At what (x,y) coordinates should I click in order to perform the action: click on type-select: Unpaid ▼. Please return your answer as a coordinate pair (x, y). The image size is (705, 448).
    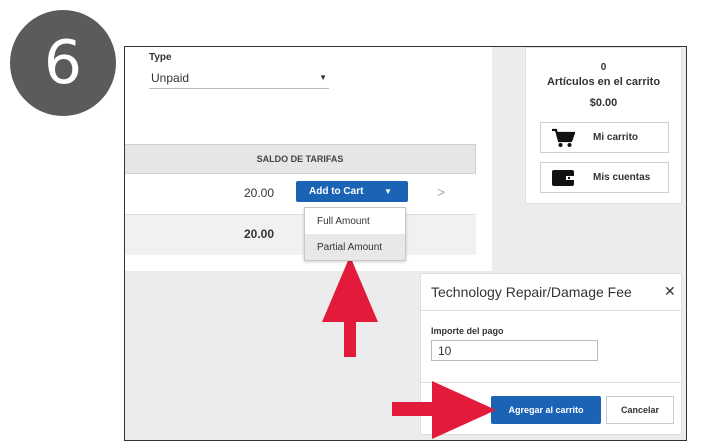
    Looking at the image, I should click on (239, 78).